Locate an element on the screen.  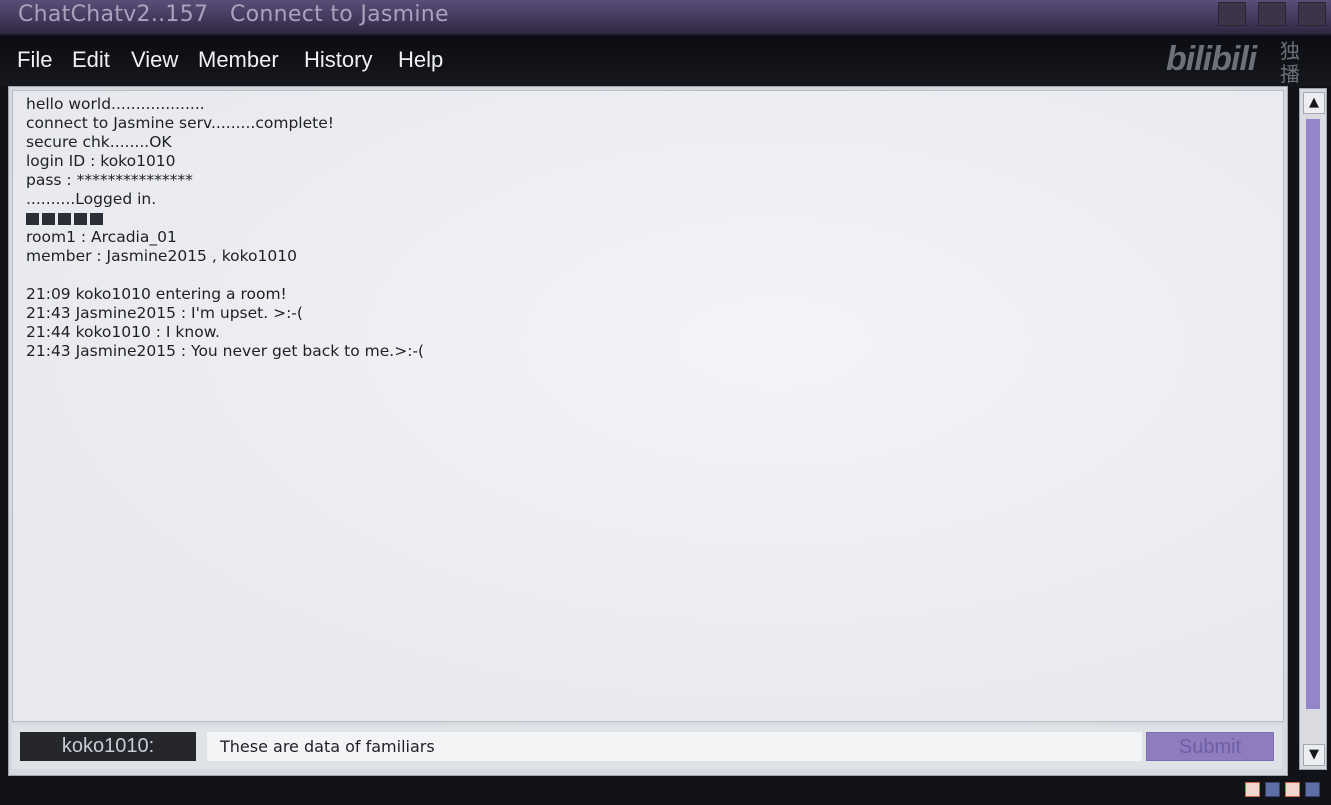
log-line: room1 : Arcadia_01 is located at coordinates (101, 237).